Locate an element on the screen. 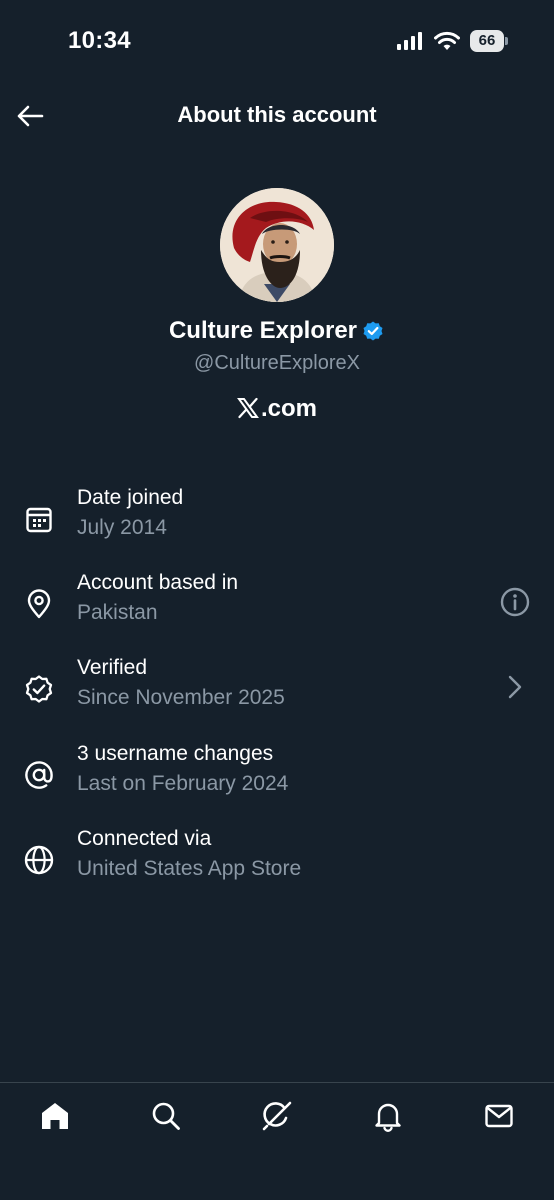 This screenshot has height=1200, width=554. info-subtitle: July 2014 is located at coordinates (122, 527).